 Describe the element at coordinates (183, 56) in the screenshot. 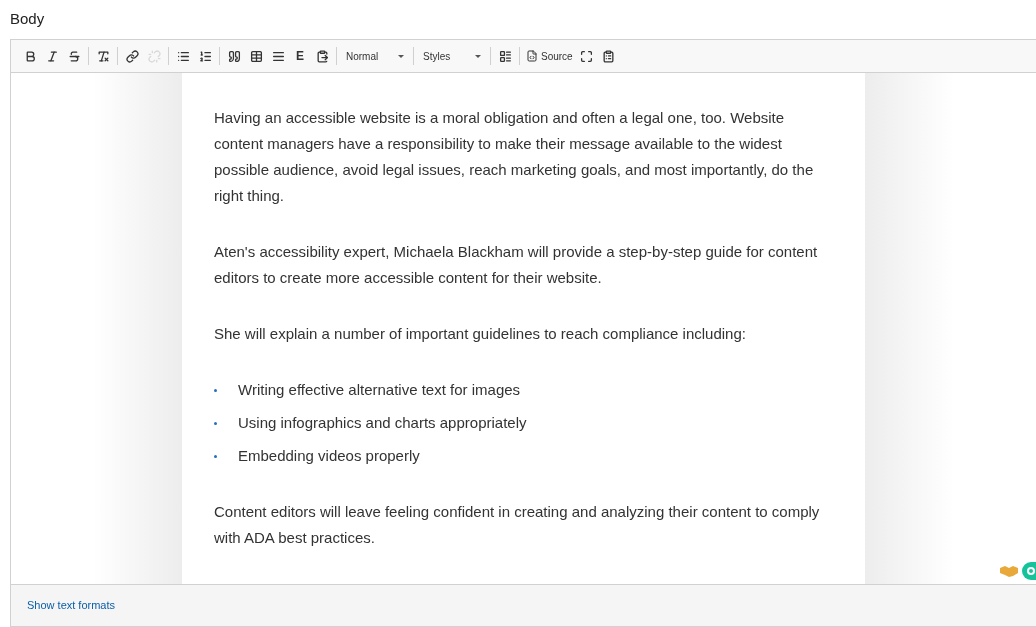

I see `bulleted-list-icon` at that location.